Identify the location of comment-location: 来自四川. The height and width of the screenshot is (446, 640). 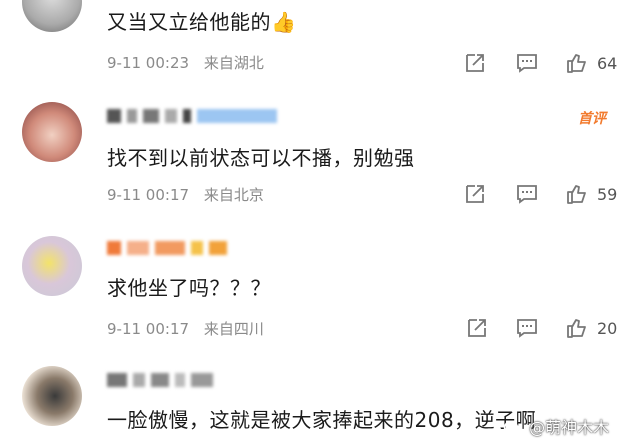
(233, 329).